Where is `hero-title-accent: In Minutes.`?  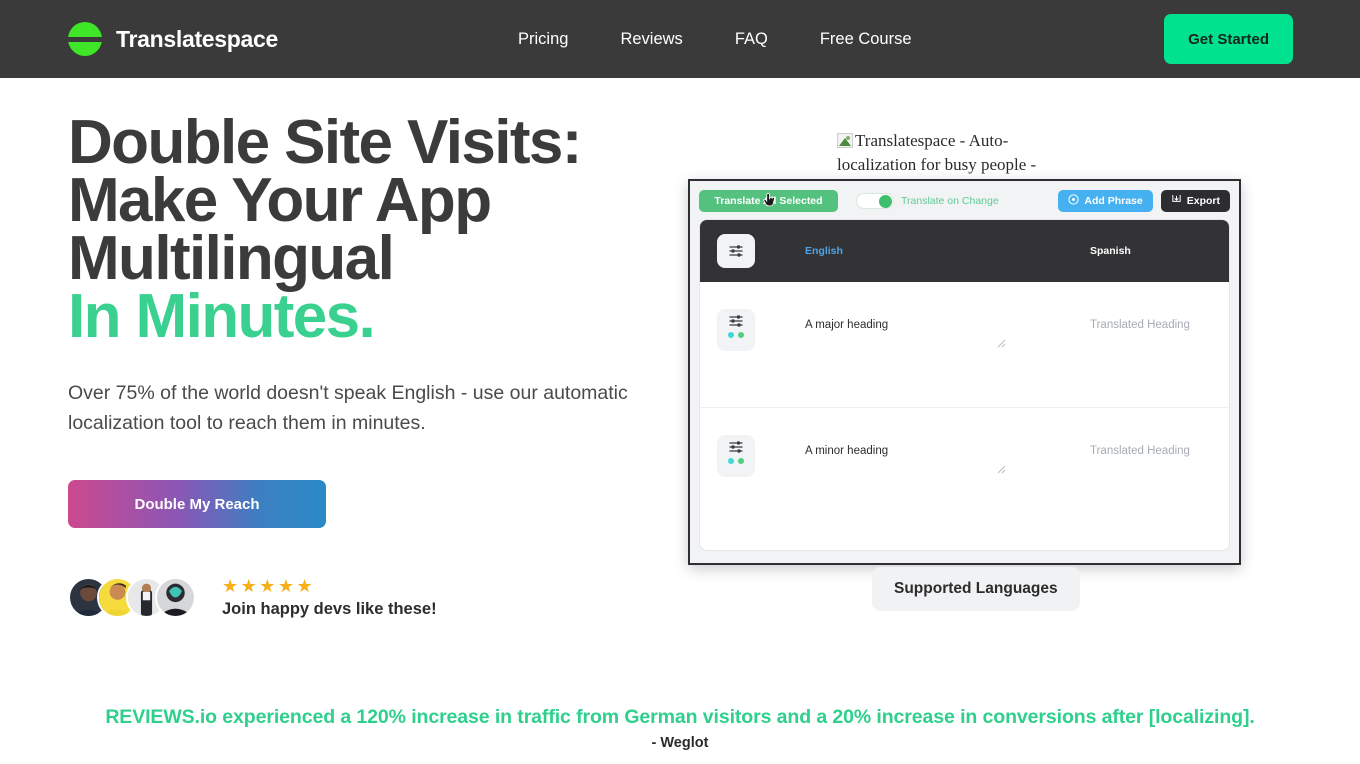 hero-title-accent: In Minutes. is located at coordinates (222, 316).